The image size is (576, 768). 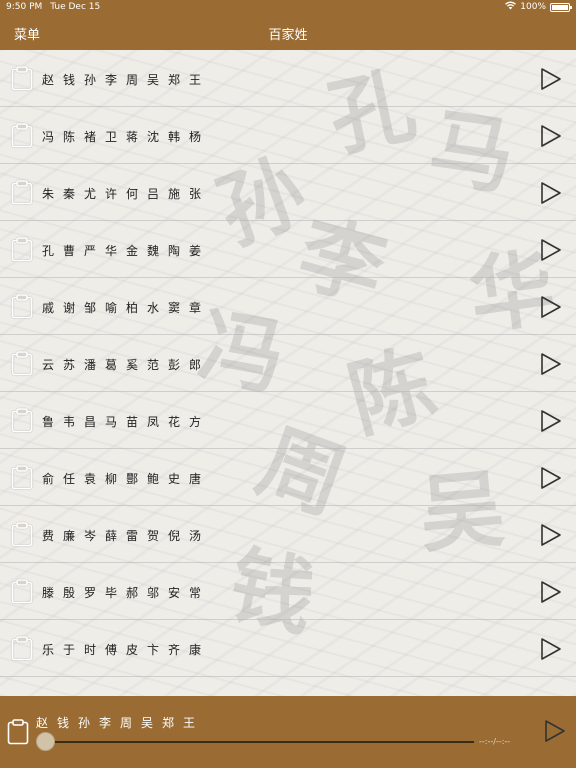 I want to click on list-item: 云苏潘葛奚范彭郎, so click(x=288, y=363).